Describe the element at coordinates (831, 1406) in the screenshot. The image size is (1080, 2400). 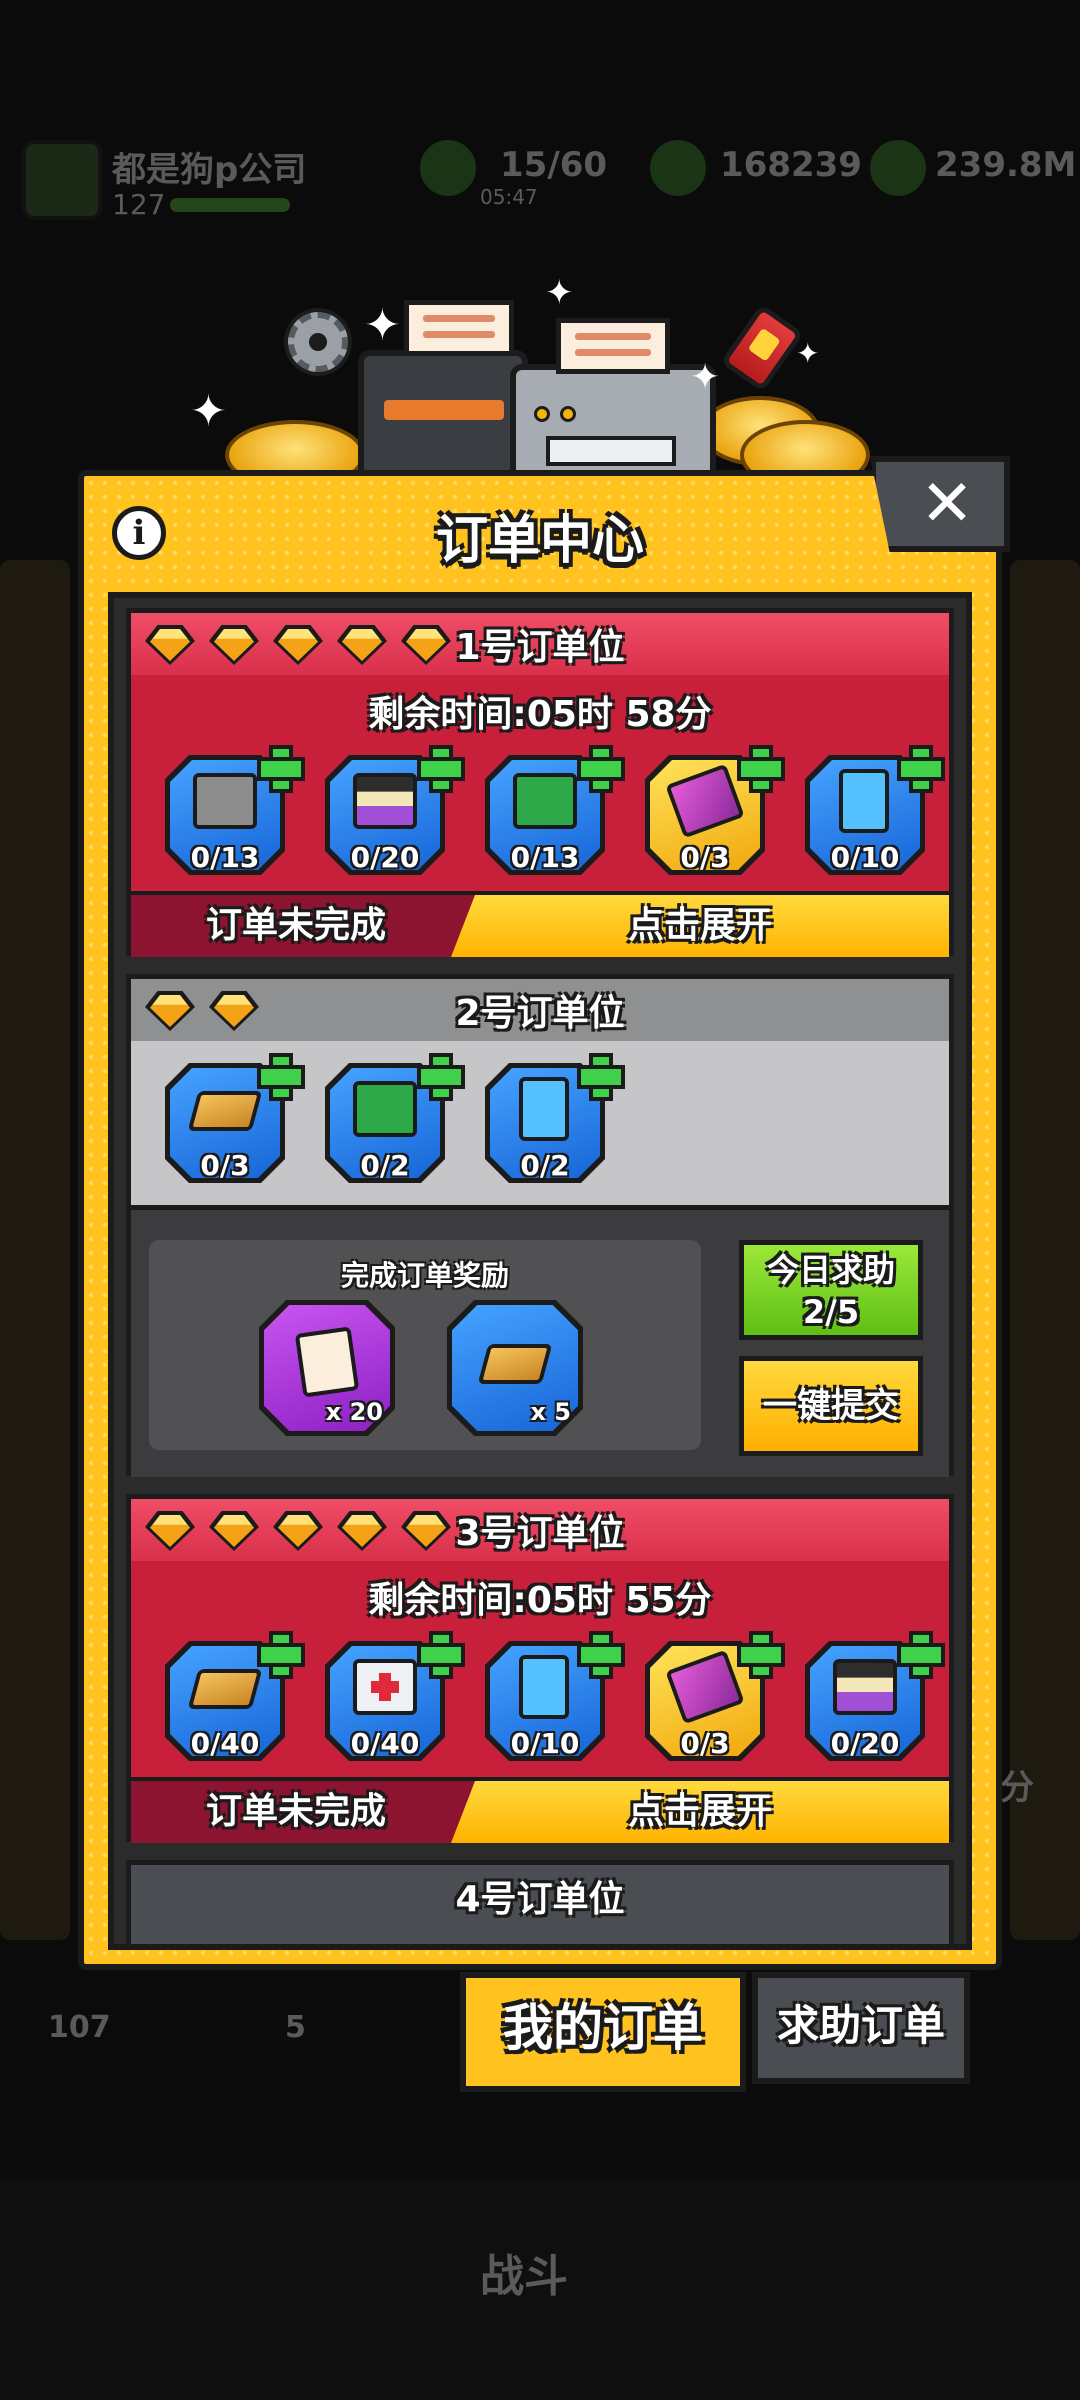
I see `one-click-submit-button: 一键提交` at that location.